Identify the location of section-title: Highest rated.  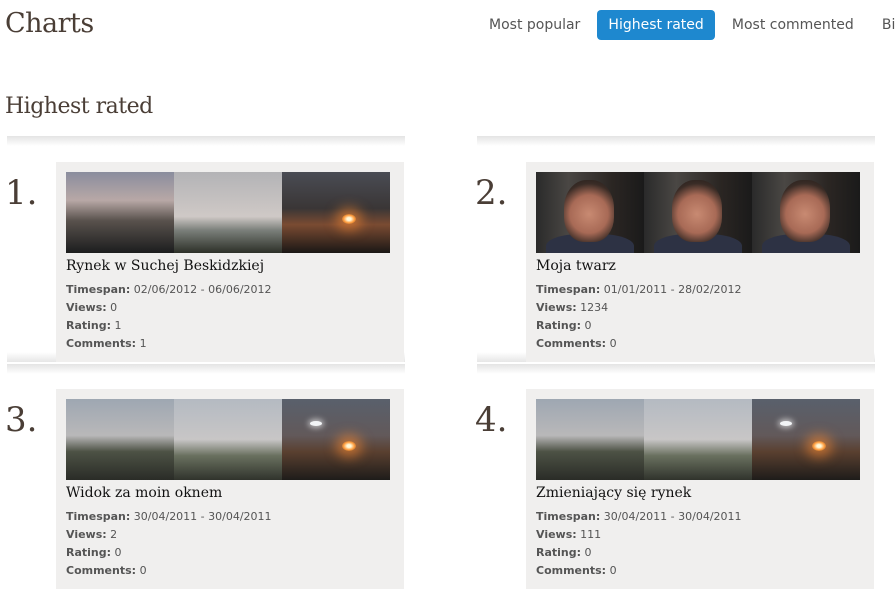
(79, 106).